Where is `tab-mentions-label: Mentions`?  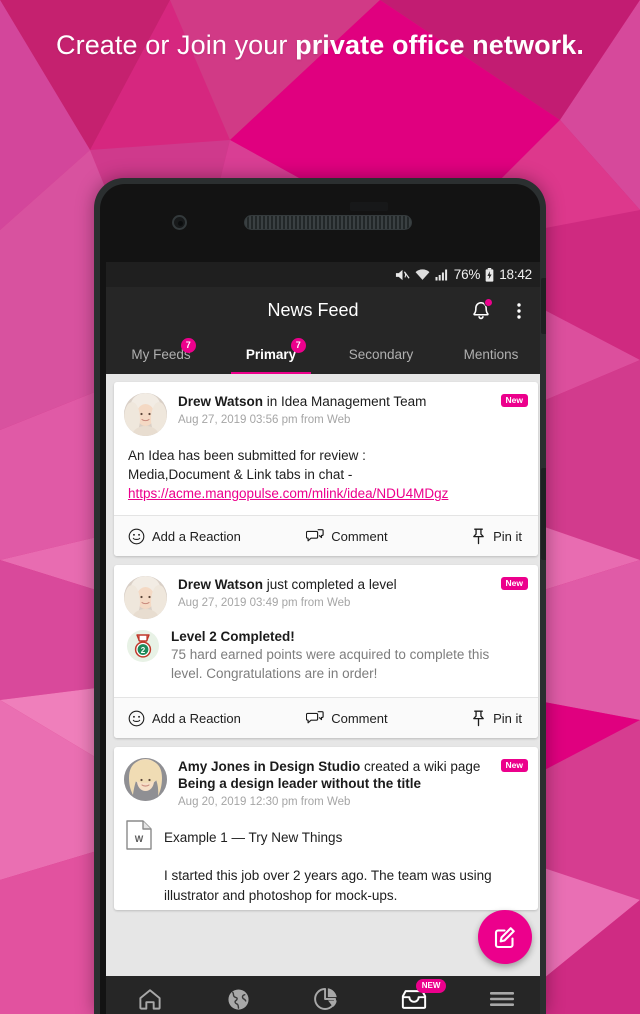
tab-mentions-label: Mentions is located at coordinates (491, 354).